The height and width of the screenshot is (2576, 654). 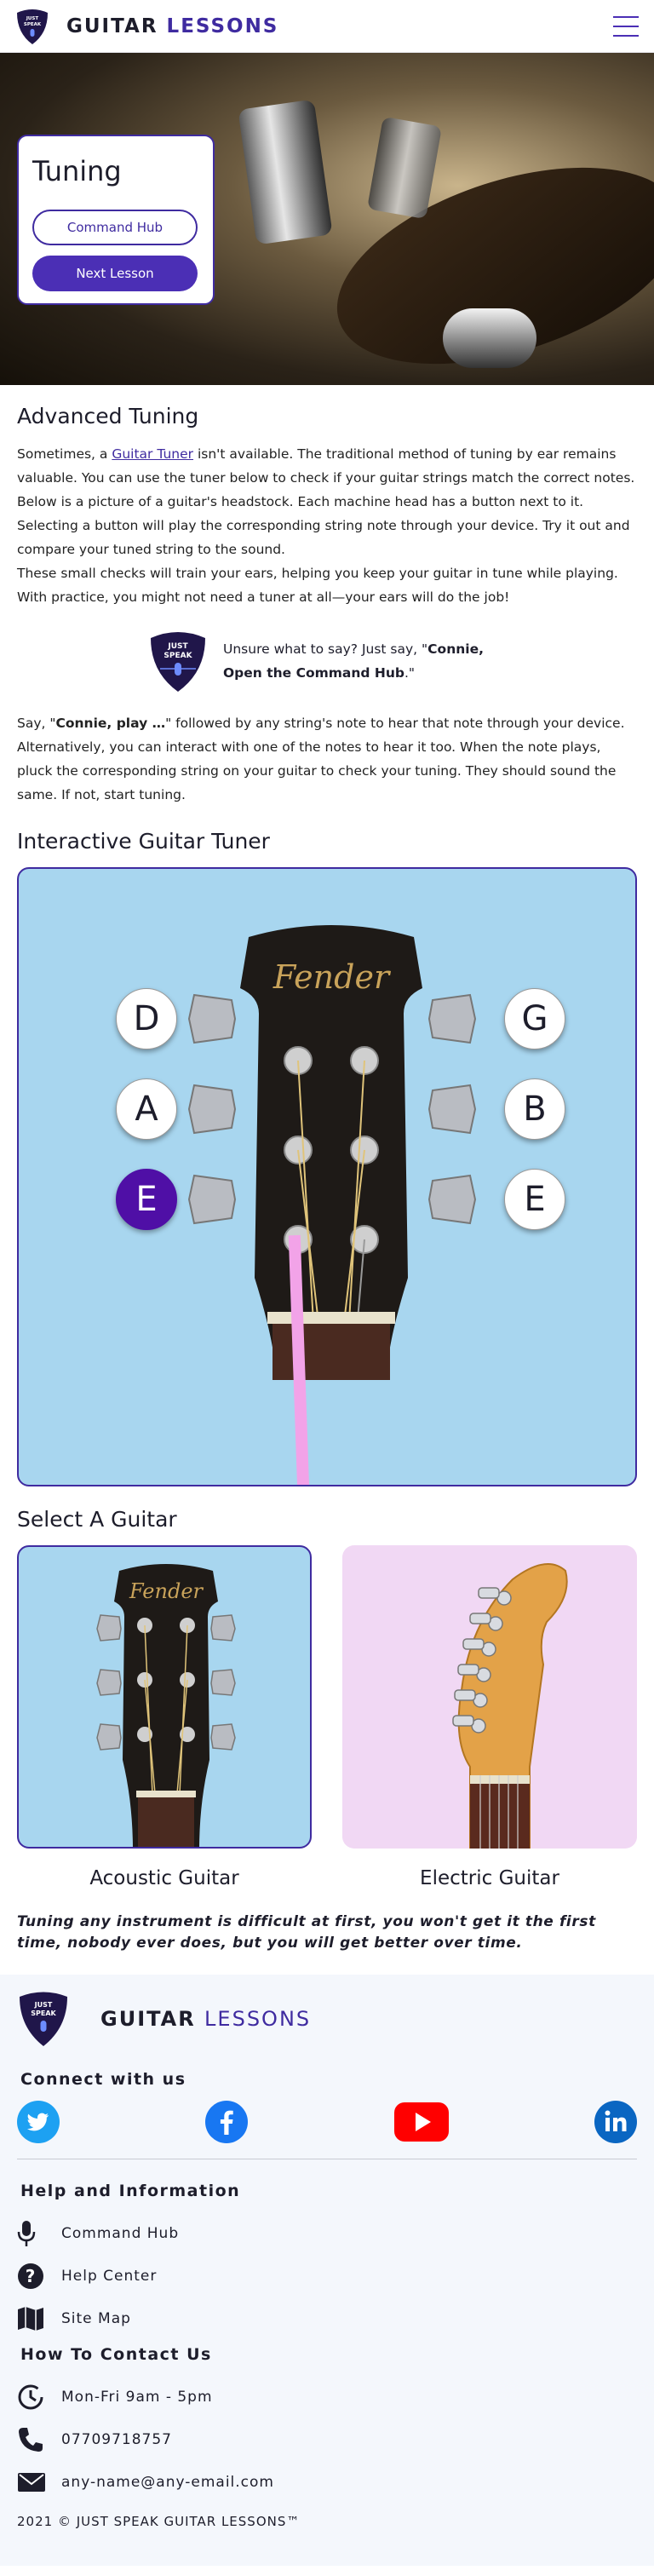 I want to click on acoustic-option: Fender Acoustic Guitar, so click(x=165, y=1717).